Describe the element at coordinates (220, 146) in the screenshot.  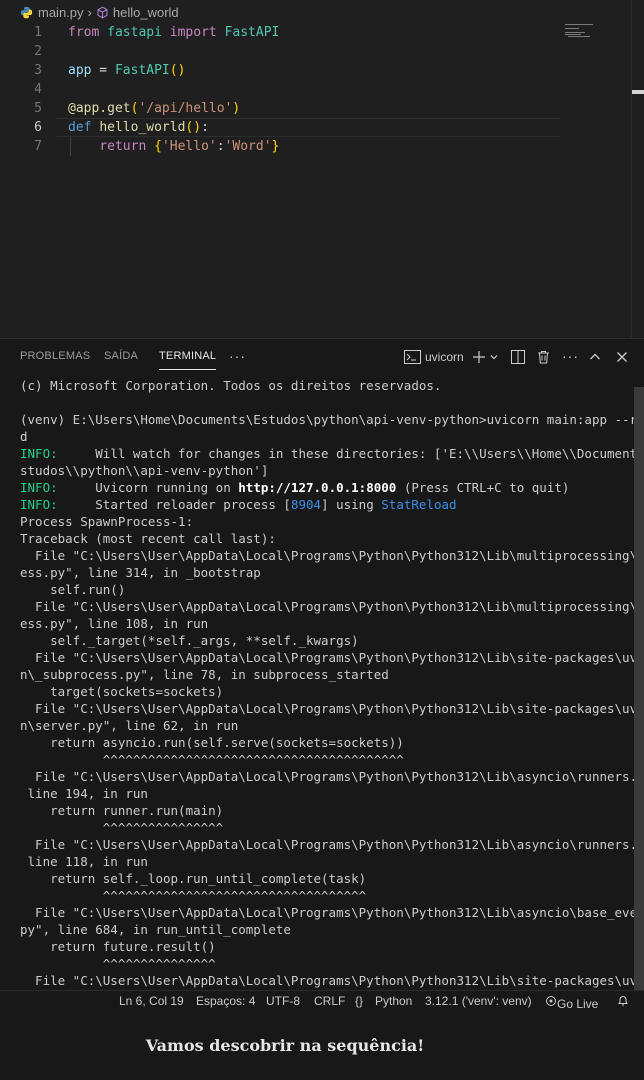
I see `colon: :` at that location.